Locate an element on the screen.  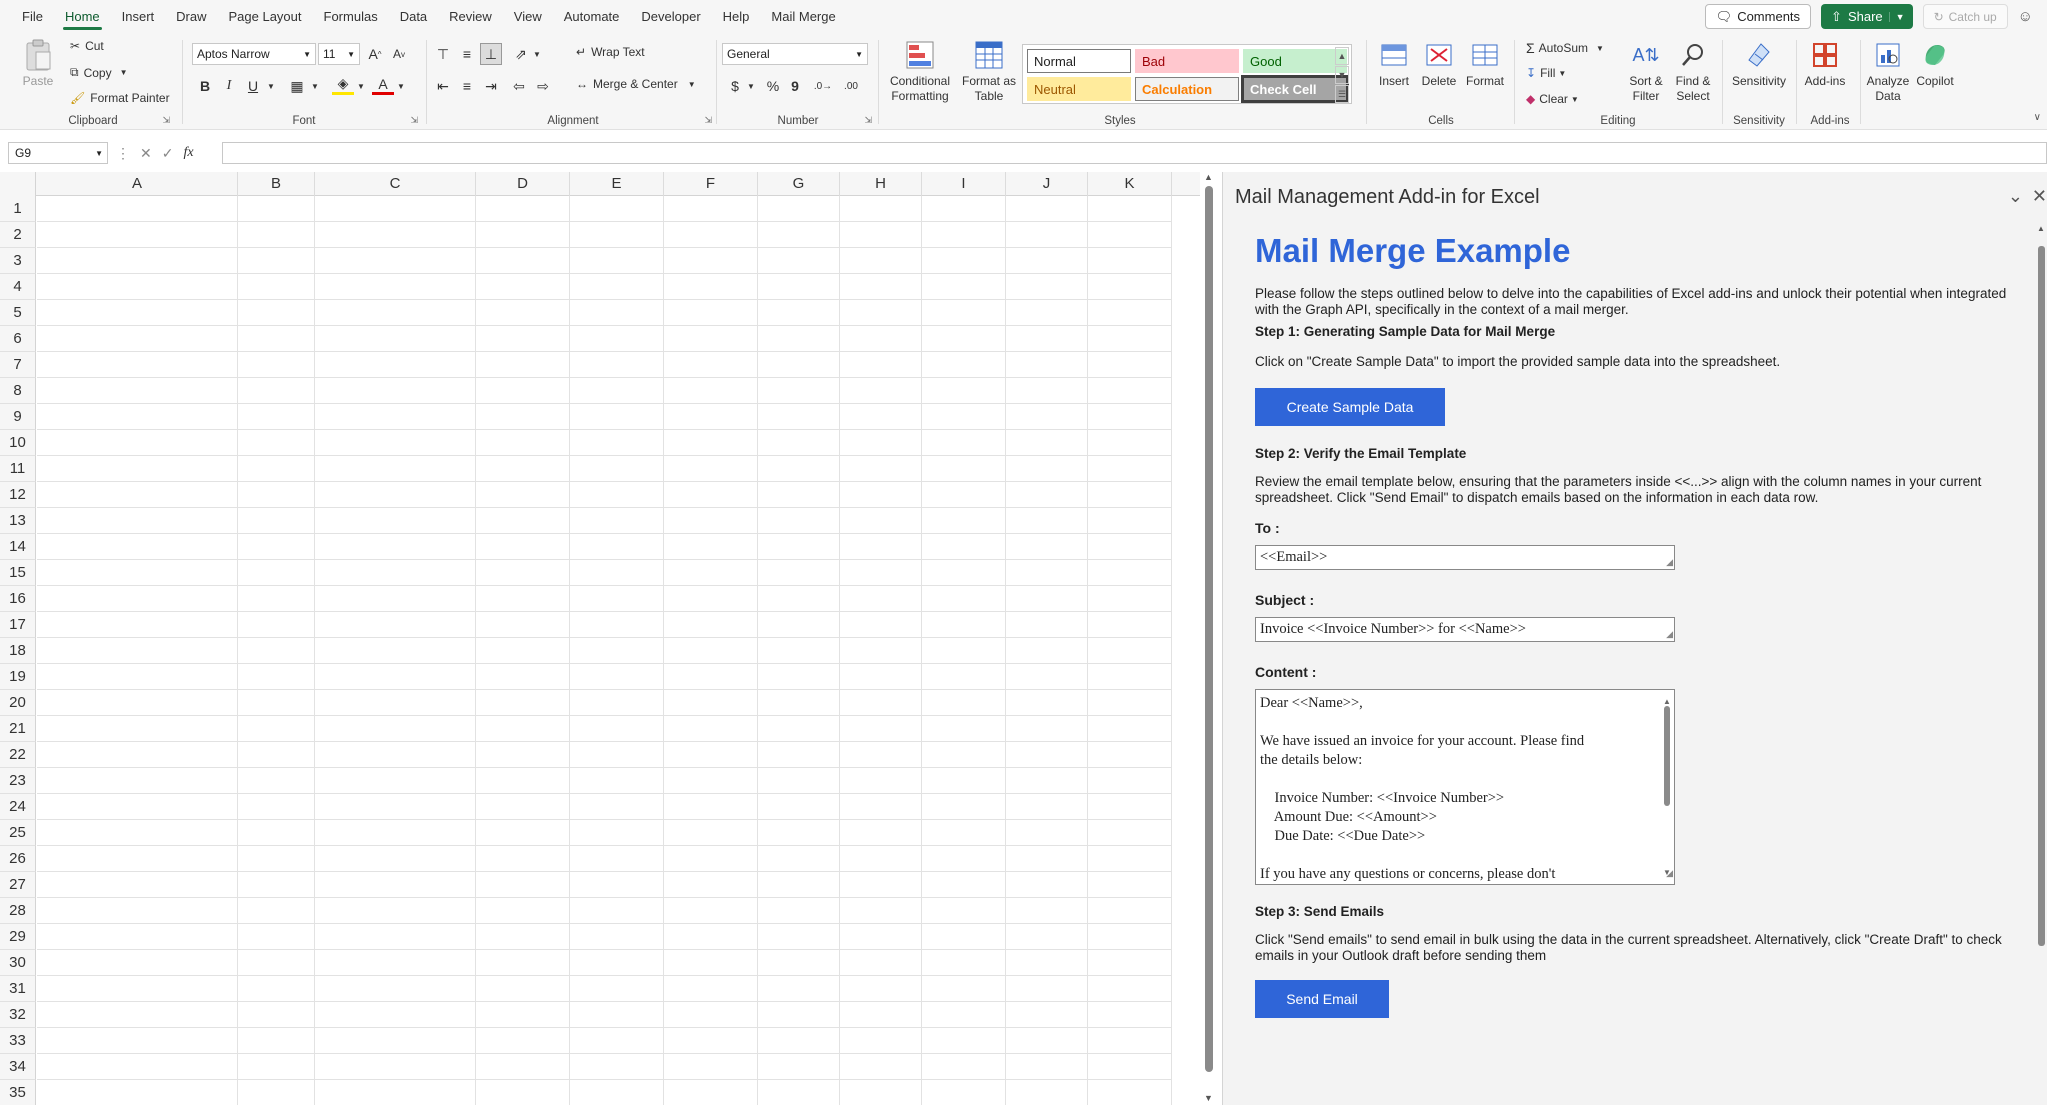
tab-view: View is located at coordinates (528, 17).